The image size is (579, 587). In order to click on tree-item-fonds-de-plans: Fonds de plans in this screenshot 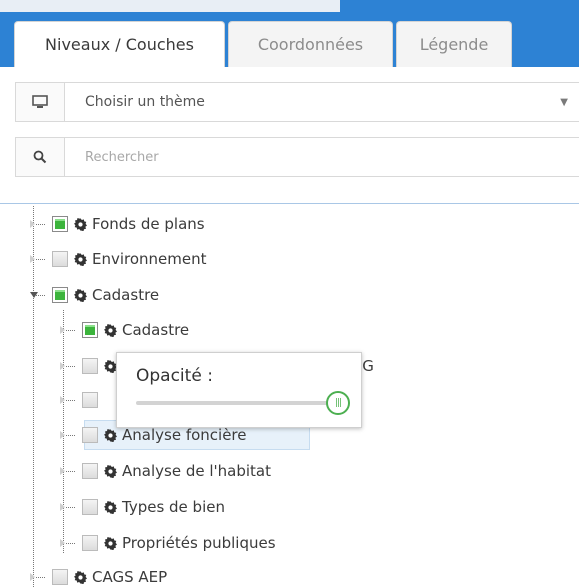, I will do `click(117, 224)`.